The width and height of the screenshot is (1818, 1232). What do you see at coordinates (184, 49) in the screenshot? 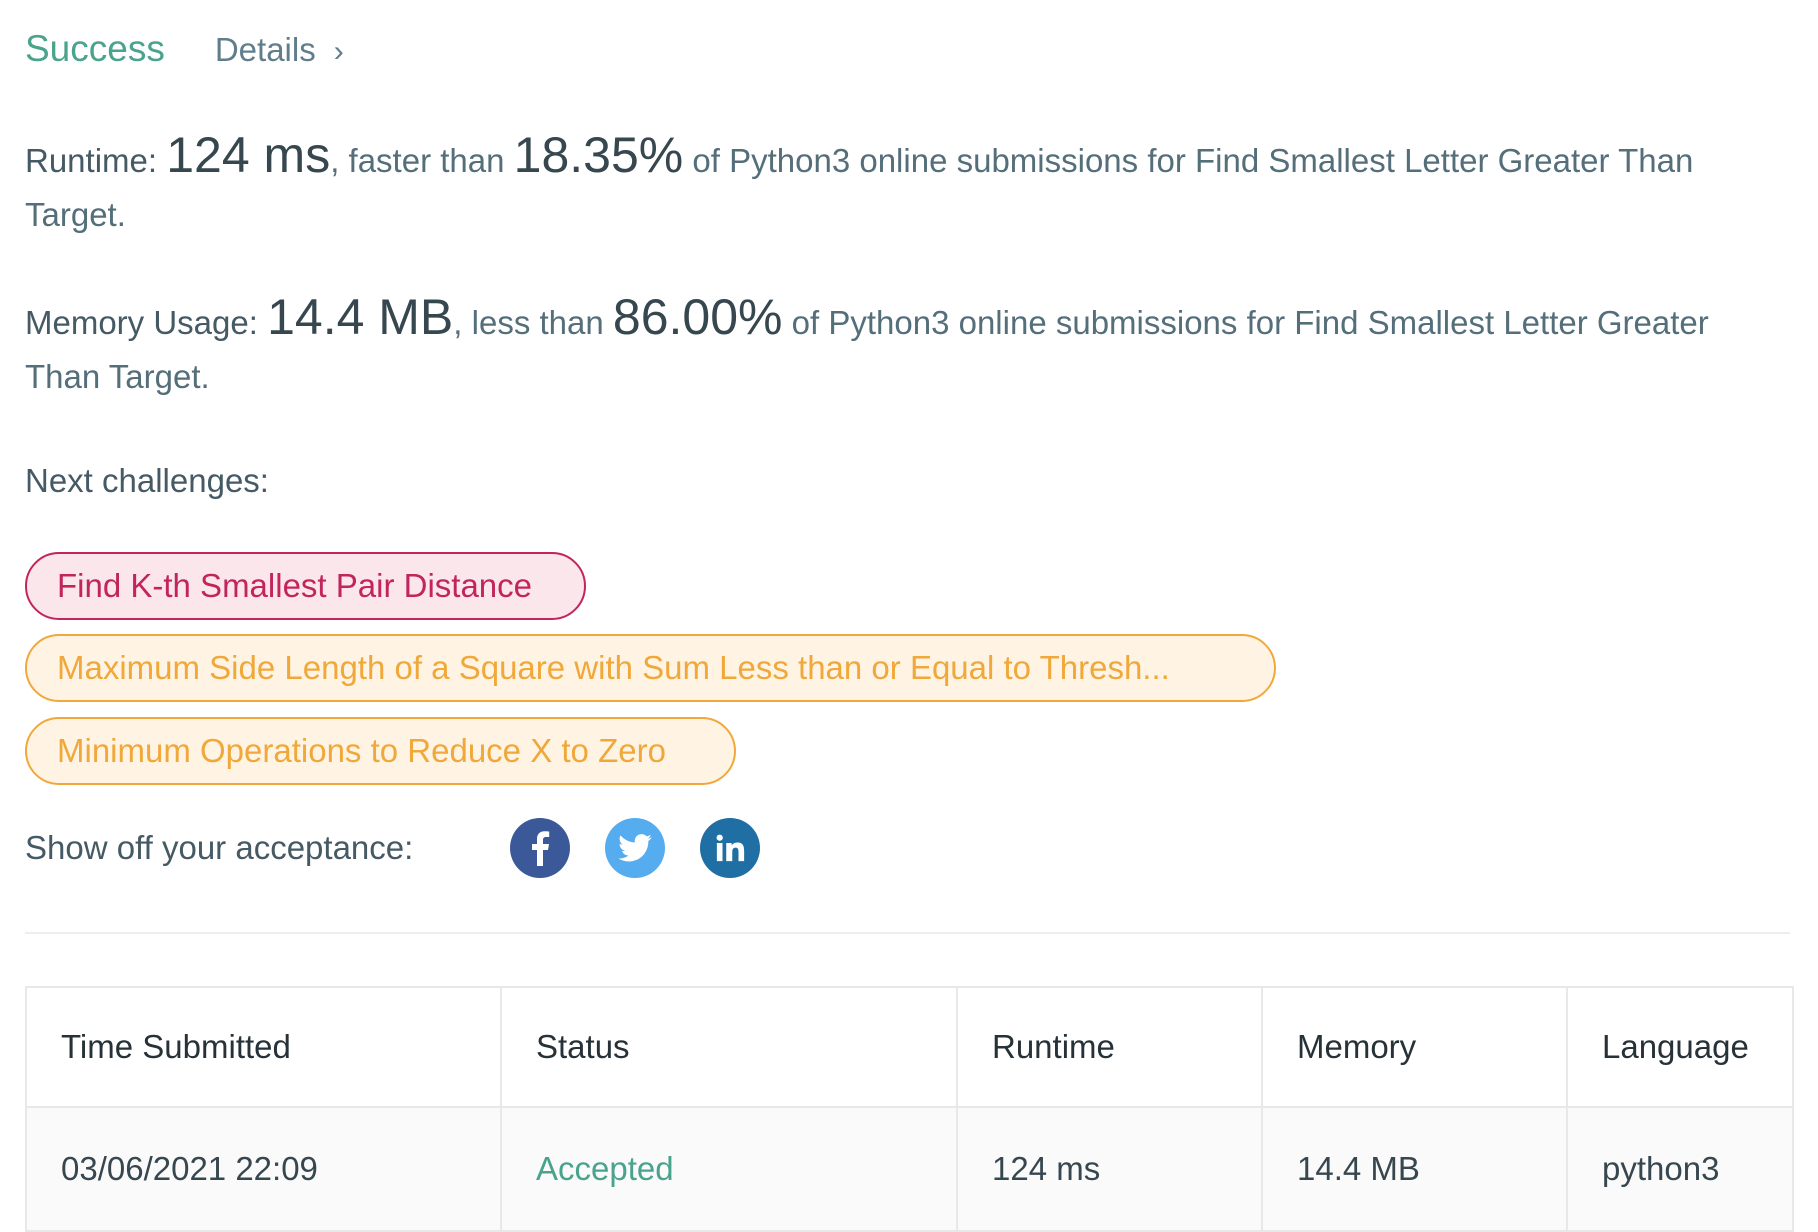
I see `result-header: Success Details ›` at bounding box center [184, 49].